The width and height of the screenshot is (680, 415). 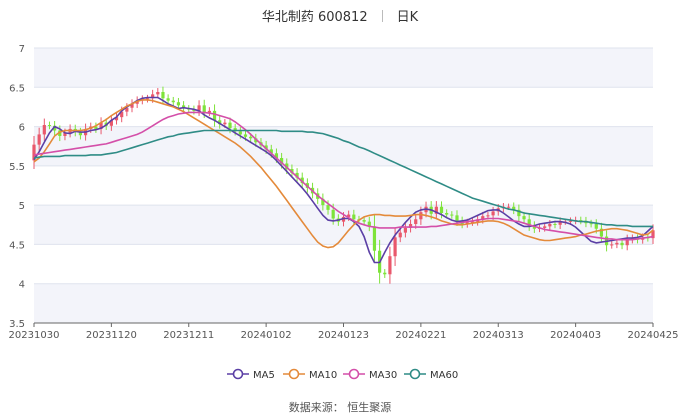 I want to click on x-tick-label: 20240123, so click(x=343, y=335).